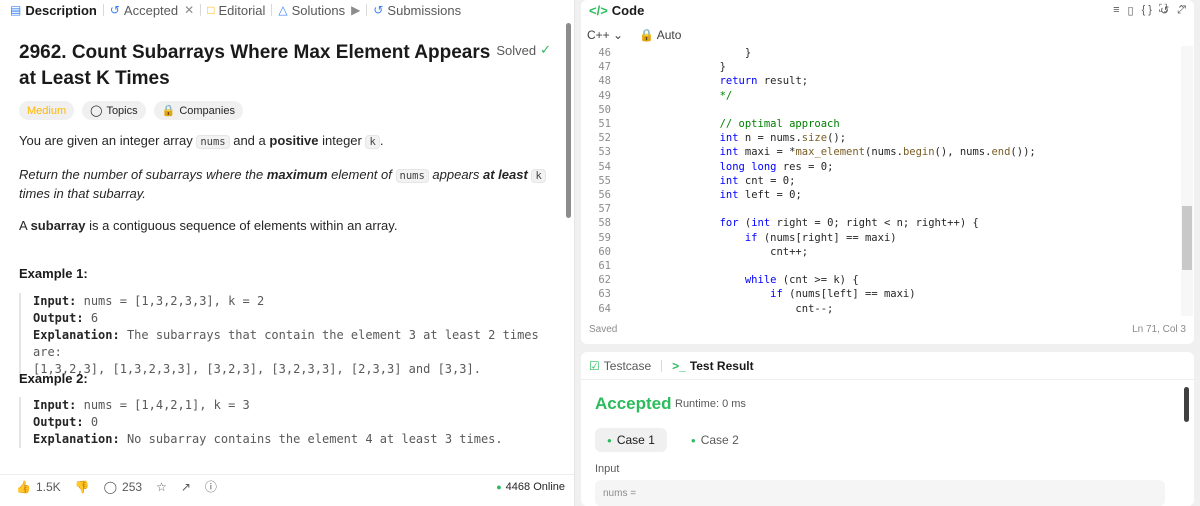  Describe the element at coordinates (881, 309) in the screenshot. I see `code-line: 64 cnt--;` at that location.